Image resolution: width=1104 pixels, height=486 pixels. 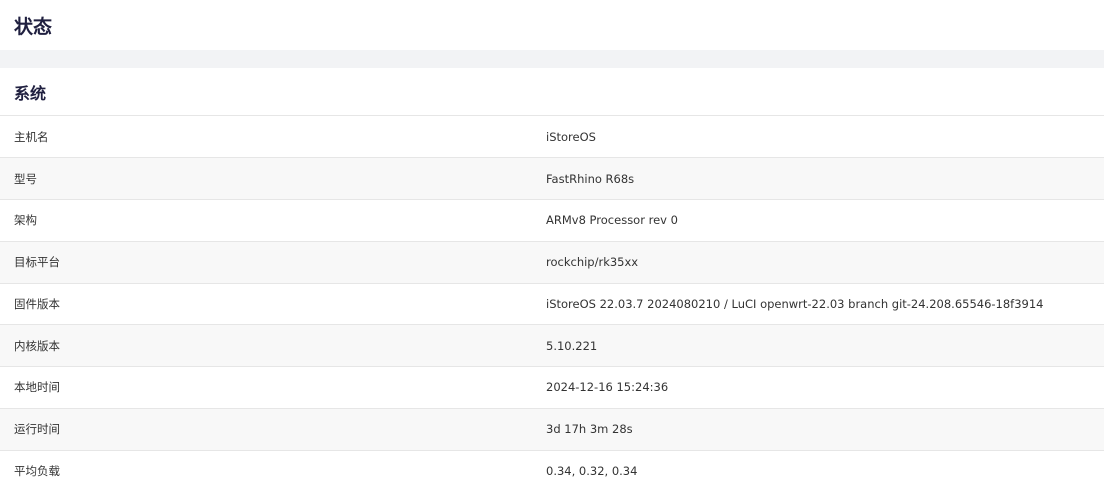 I want to click on row-value: 0.34, 0.32, 0.34, so click(x=825, y=468).